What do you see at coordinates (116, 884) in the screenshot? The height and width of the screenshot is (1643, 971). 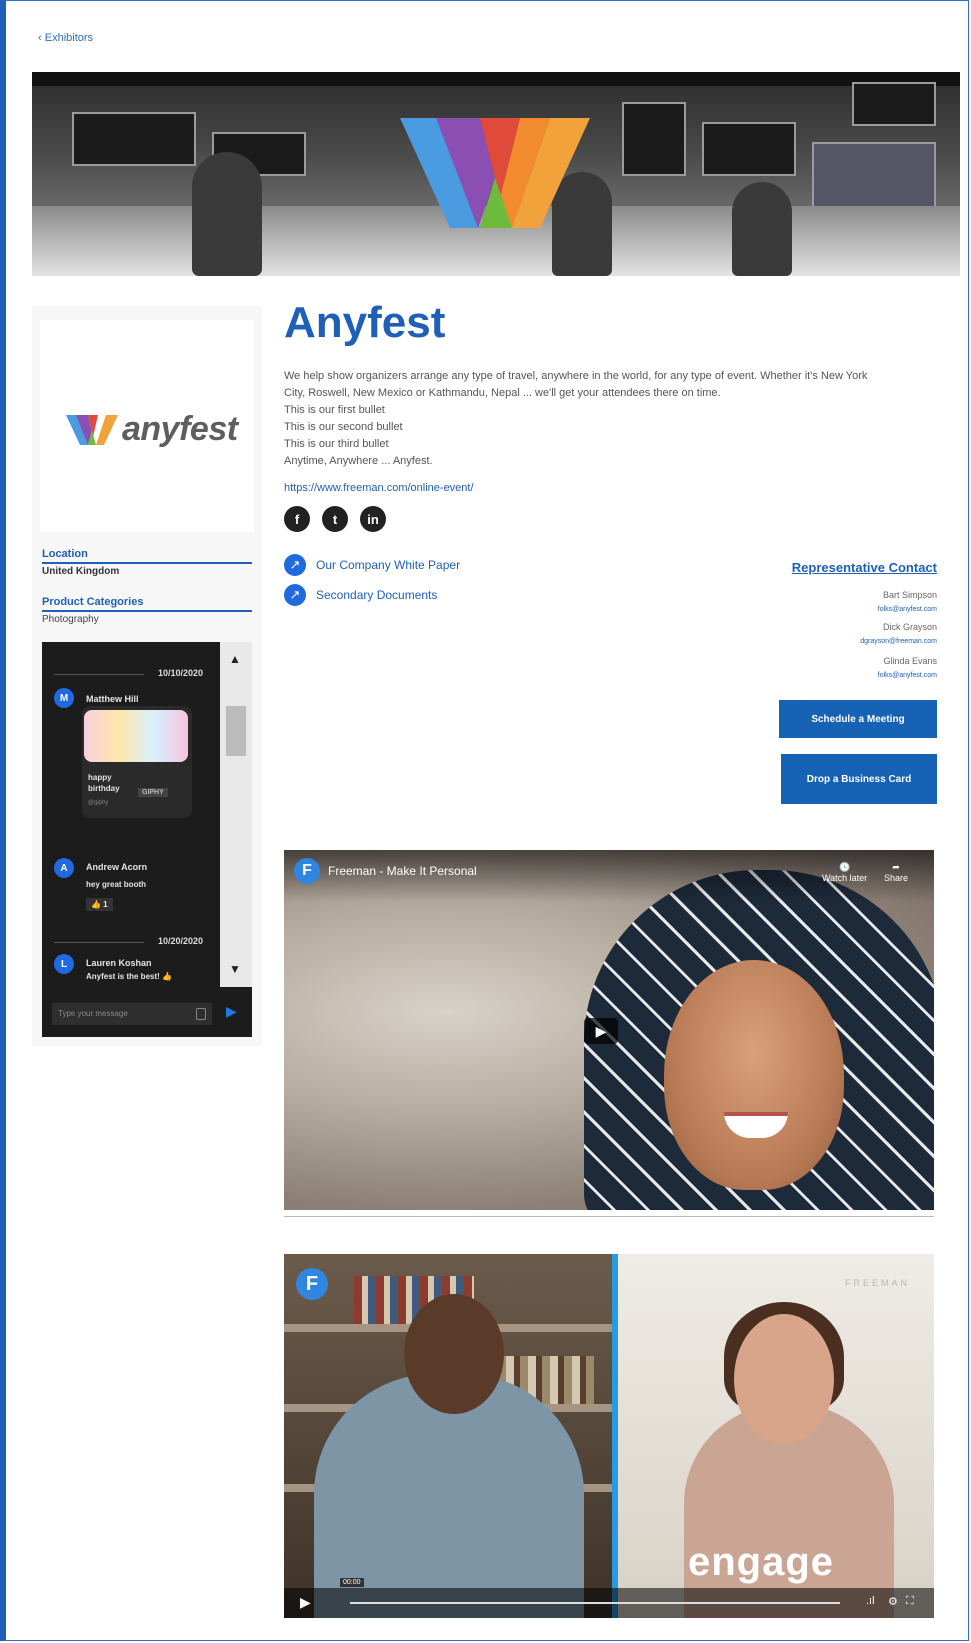 I see `chat-message: hey great booth` at bounding box center [116, 884].